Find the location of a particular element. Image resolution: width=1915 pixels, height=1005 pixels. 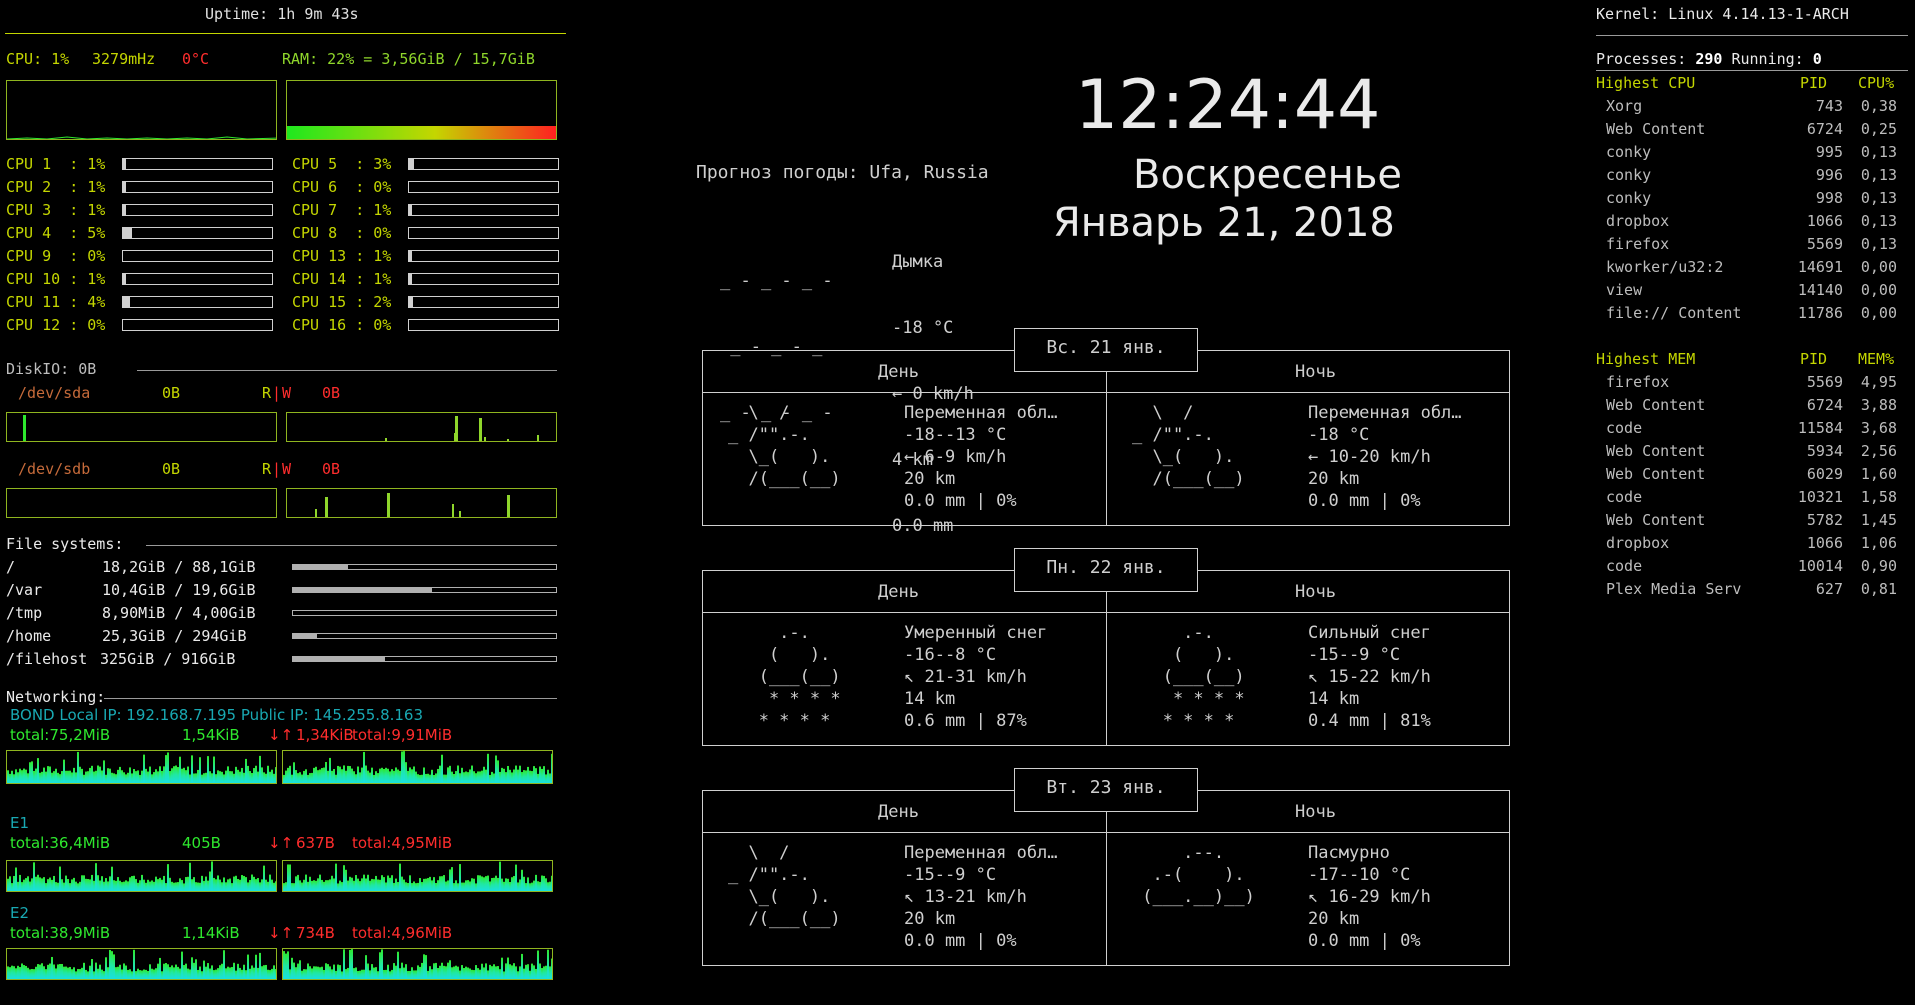

uptime: Uptime: 1h 9m 43s is located at coordinates (282, 14).